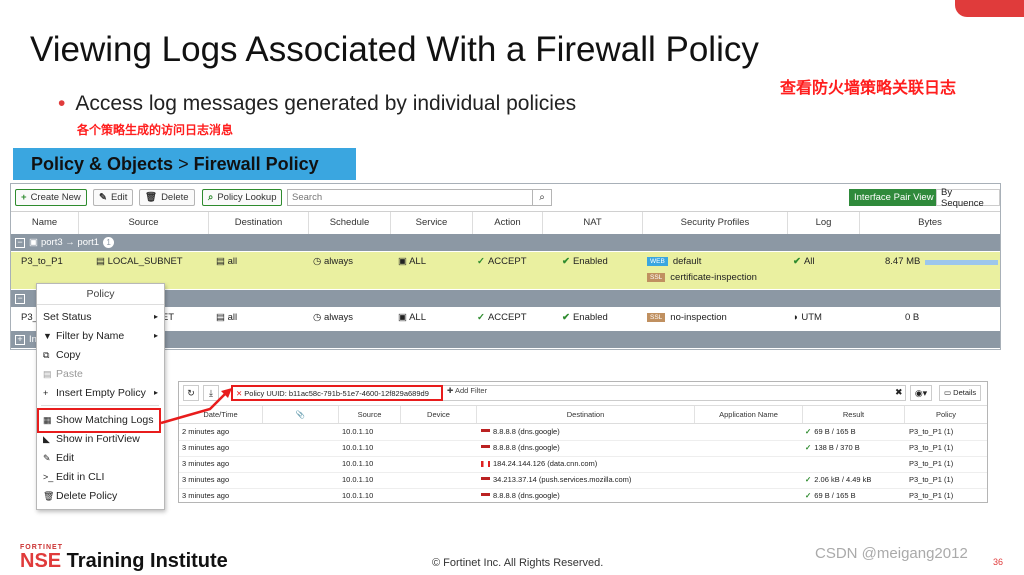  Describe the element at coordinates (41, 561) in the screenshot. I see `nse-logo-nse: NSE` at that location.